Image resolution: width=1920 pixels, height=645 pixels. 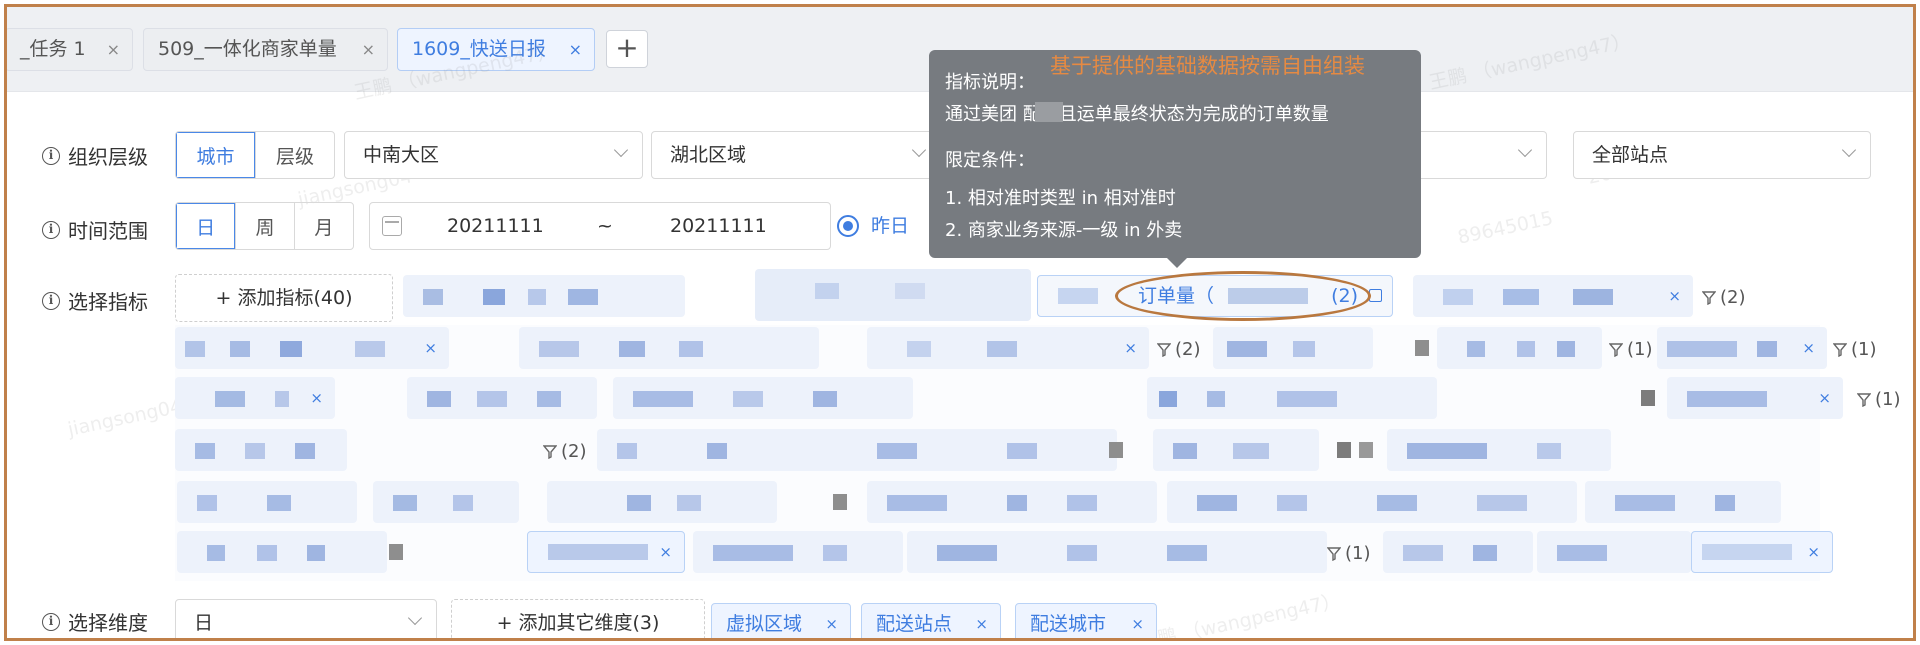 I want to click on region-select: 中南大区, so click(x=493, y=155).